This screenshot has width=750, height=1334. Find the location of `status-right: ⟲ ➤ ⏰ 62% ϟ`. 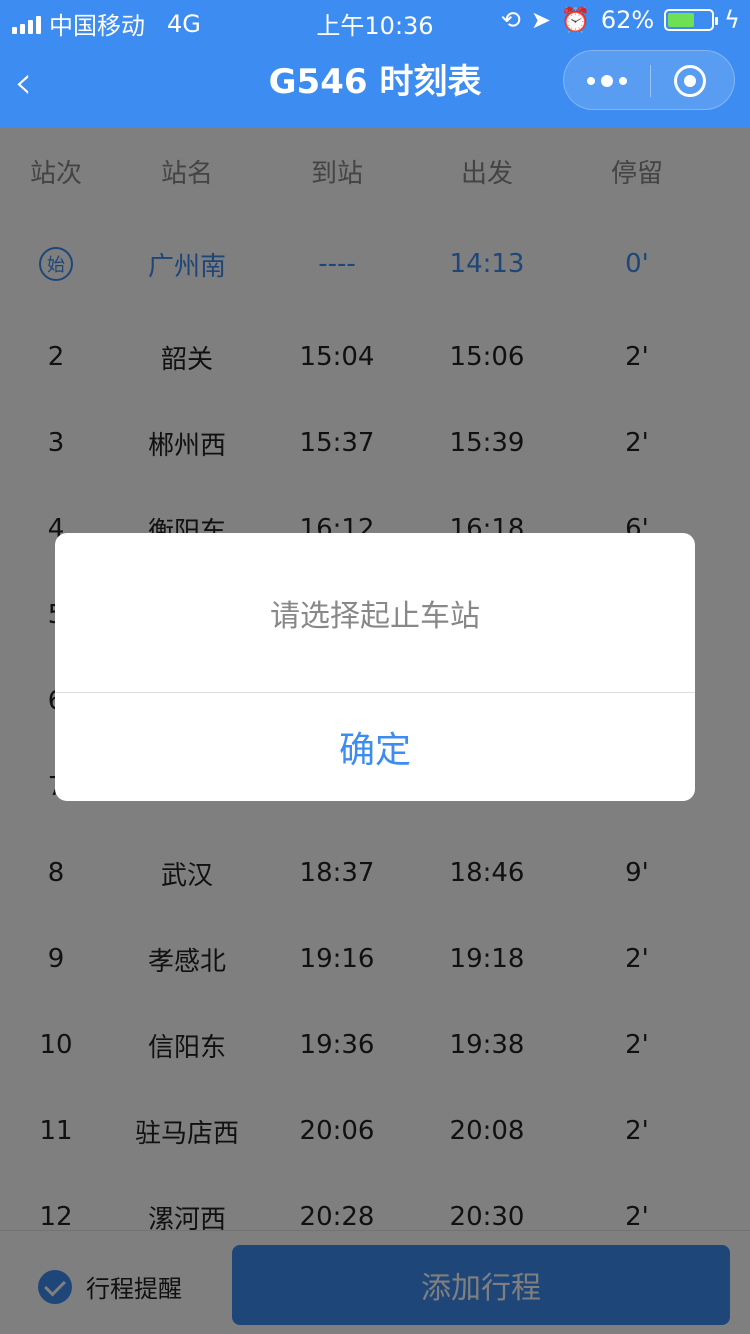

status-right: ⟲ ➤ ⏰ 62% ϟ is located at coordinates (620, 20).